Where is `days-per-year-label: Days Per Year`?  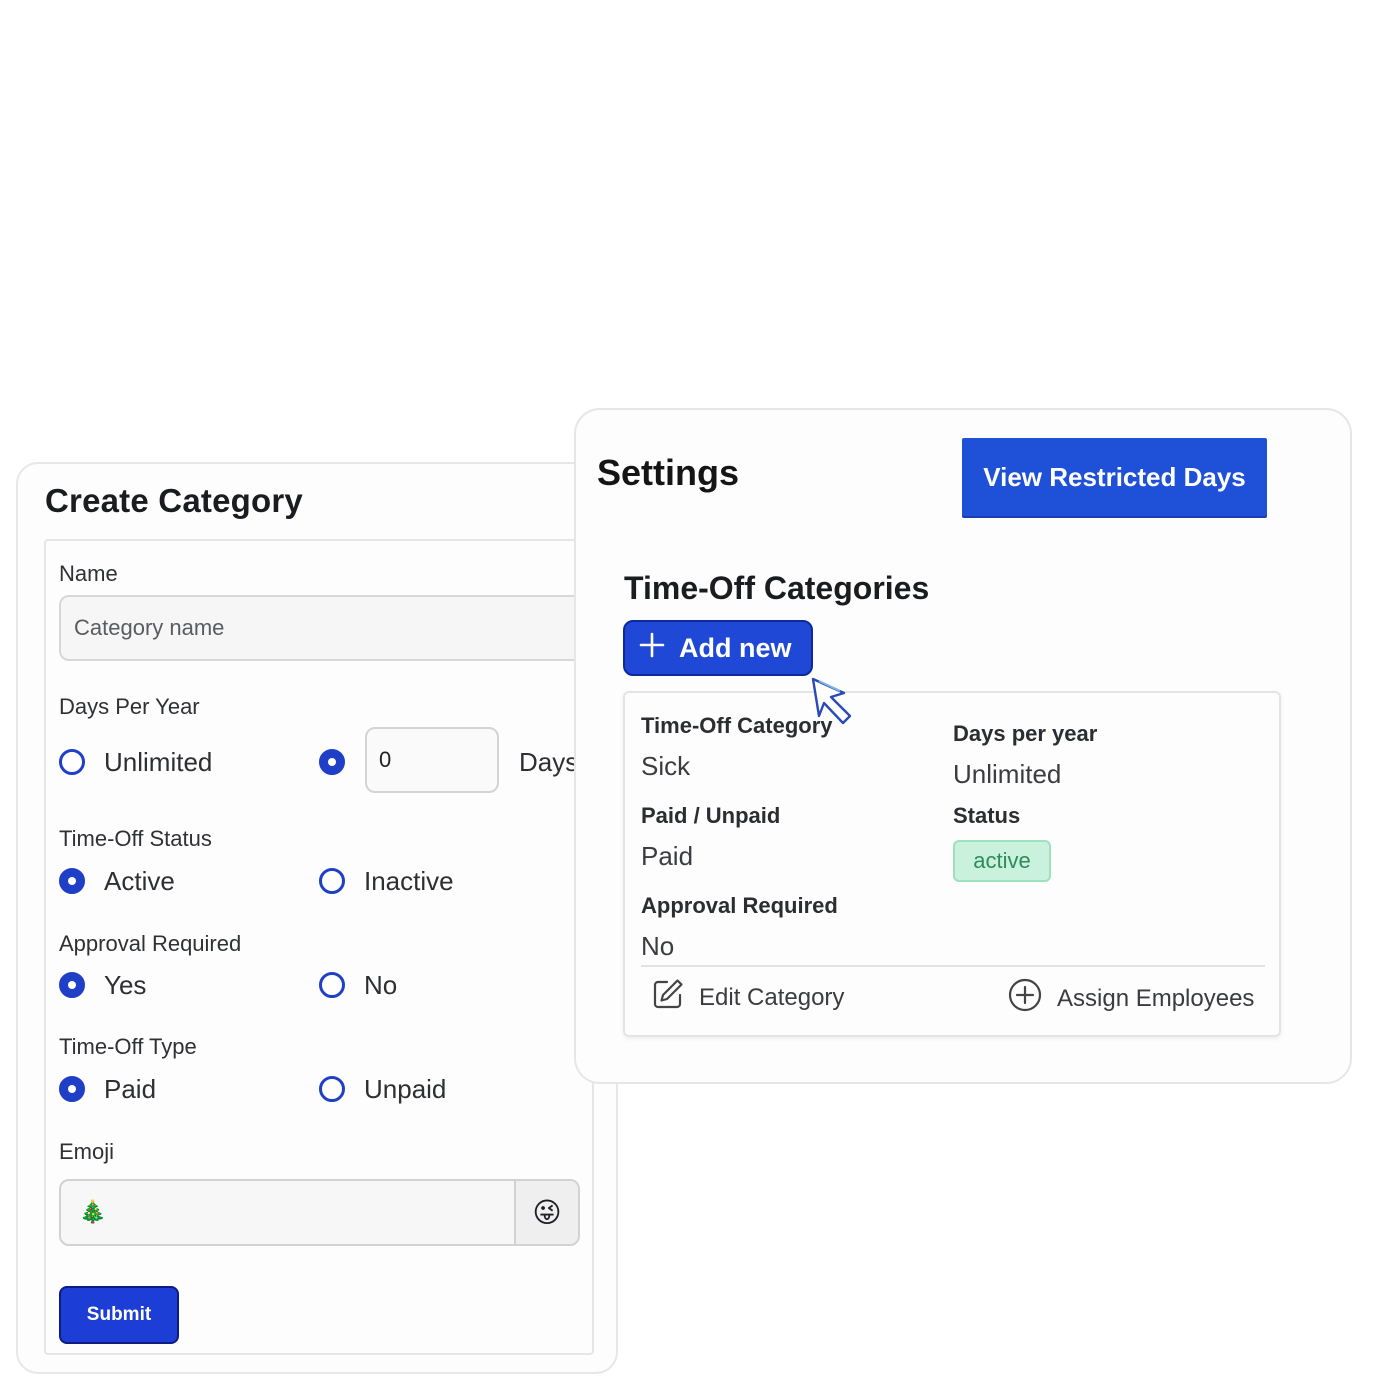 days-per-year-label: Days Per Year is located at coordinates (129, 706).